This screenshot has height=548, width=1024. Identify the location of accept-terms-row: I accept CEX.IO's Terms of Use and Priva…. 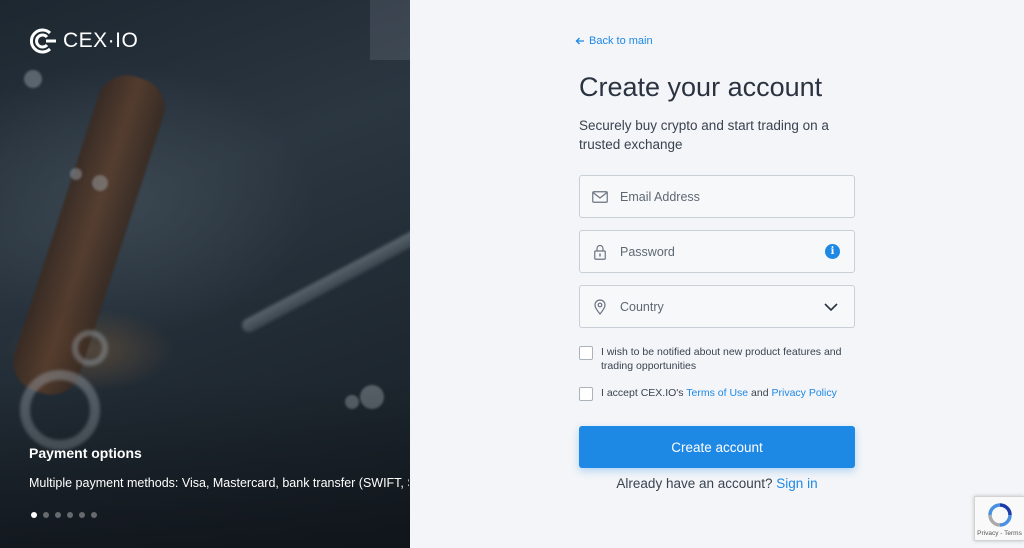
(717, 393).